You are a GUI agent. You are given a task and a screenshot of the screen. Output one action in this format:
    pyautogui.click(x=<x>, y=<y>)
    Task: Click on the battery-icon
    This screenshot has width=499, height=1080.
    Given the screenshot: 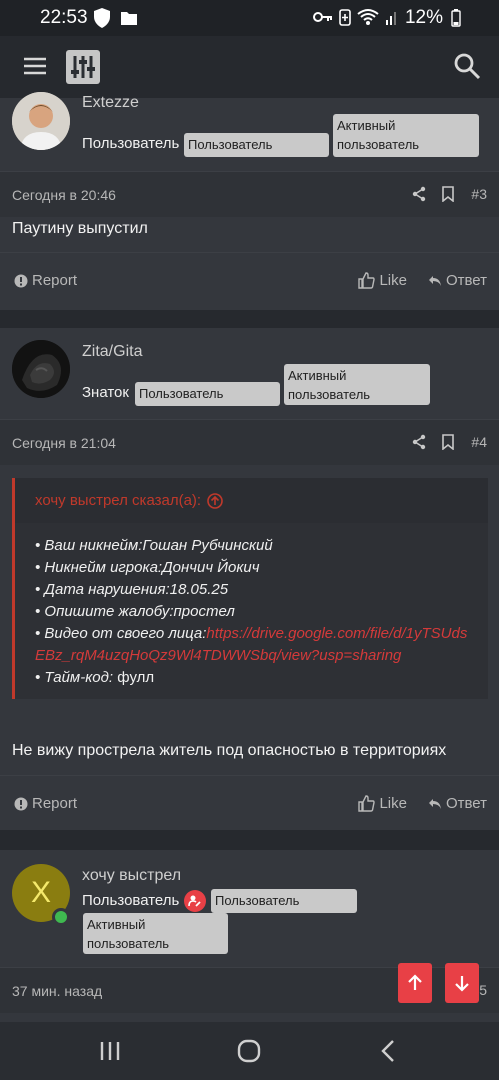 What is the action you would take?
    pyautogui.click(x=456, y=18)
    